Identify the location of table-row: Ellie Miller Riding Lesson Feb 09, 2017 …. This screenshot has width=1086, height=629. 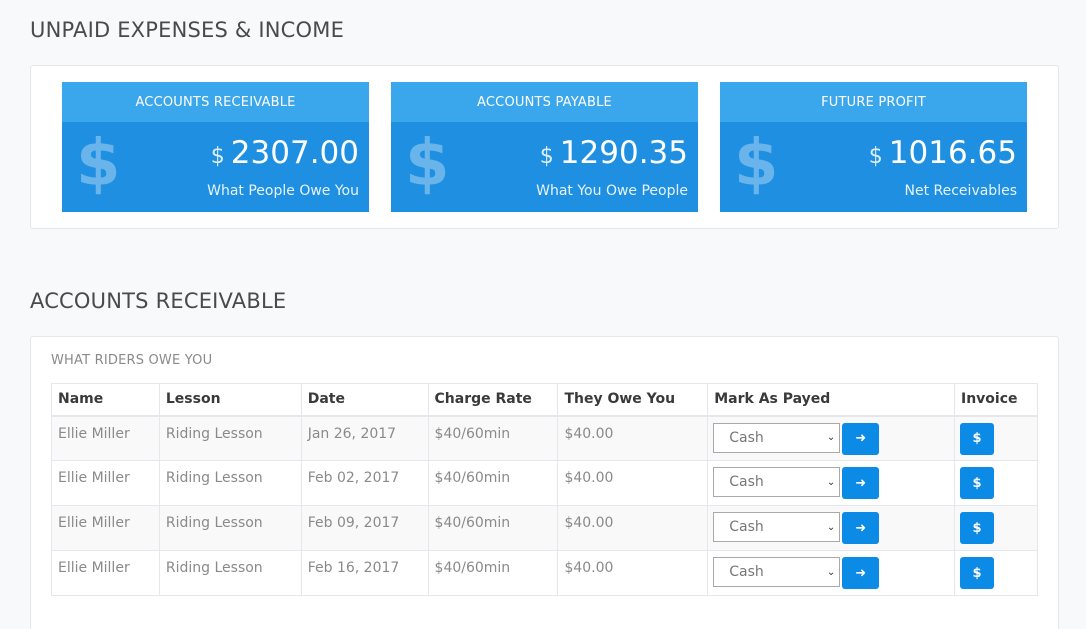
(545, 528).